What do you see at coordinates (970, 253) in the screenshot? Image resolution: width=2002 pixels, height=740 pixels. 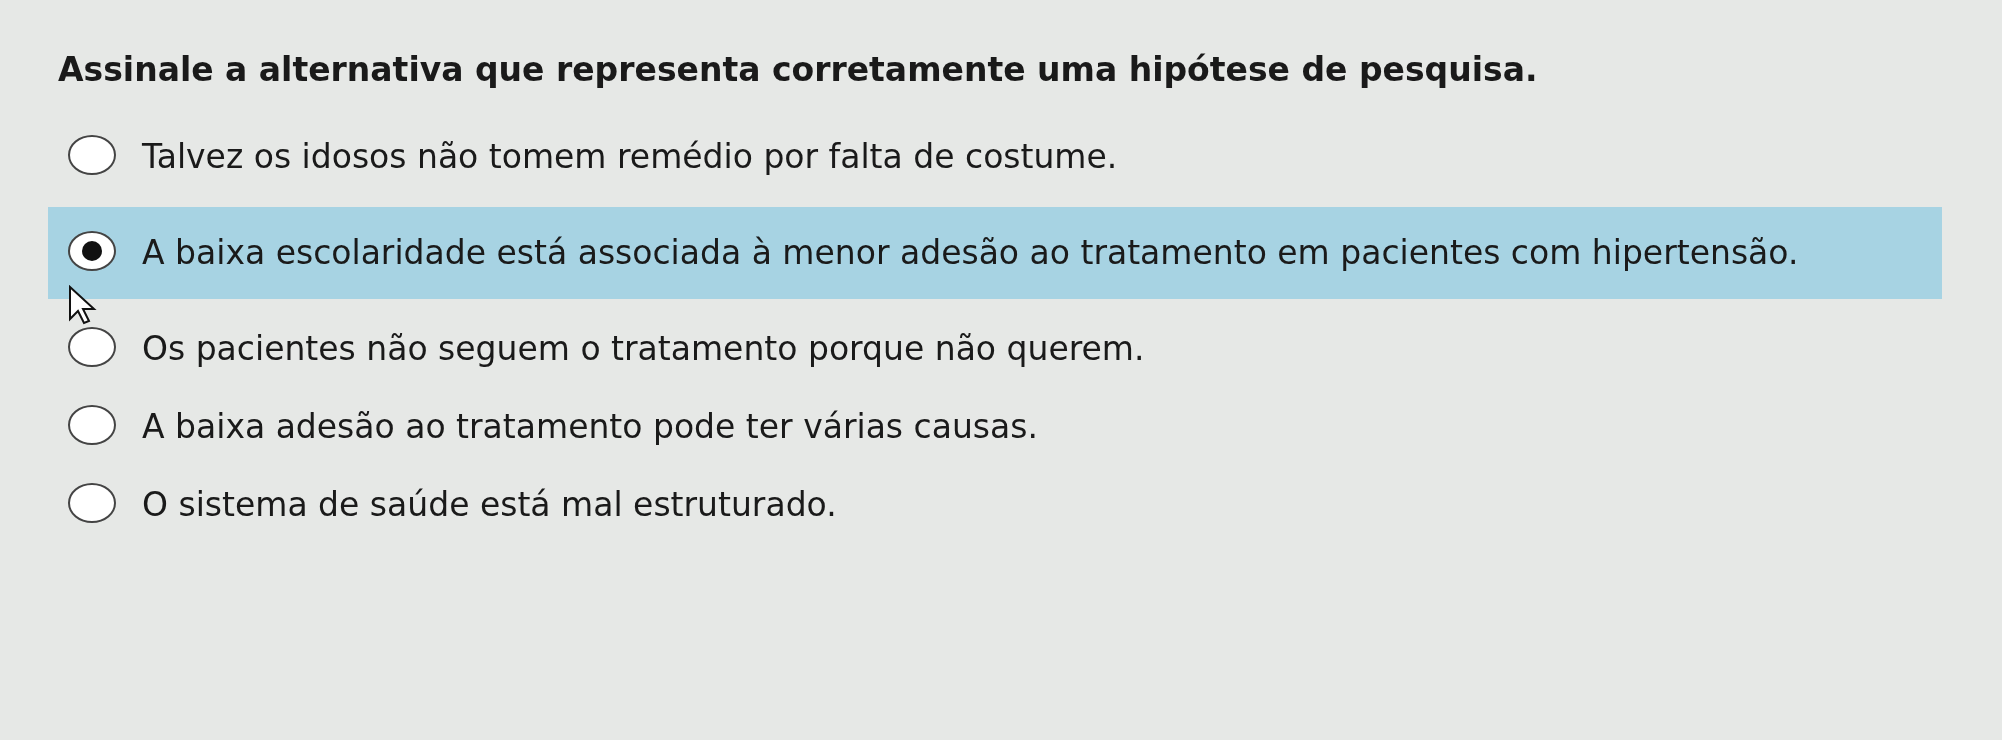 I see `option-label: A baixa escolaridade está associada à menor adesão ao tratamento em pacientes com hipertensão.` at bounding box center [970, 253].